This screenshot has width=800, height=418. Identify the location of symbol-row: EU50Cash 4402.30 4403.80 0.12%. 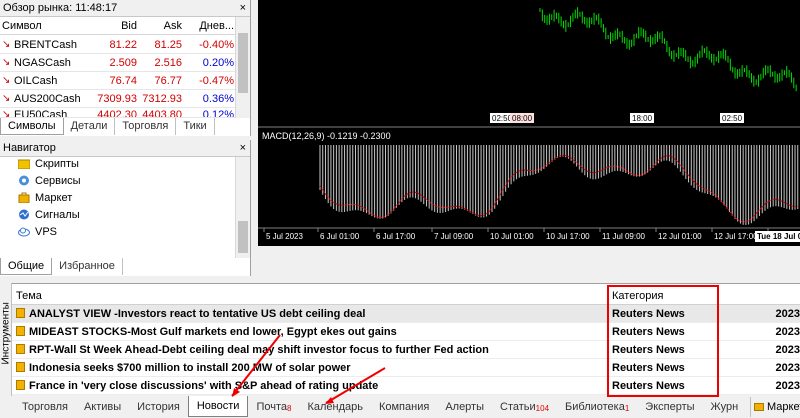
(118, 113).